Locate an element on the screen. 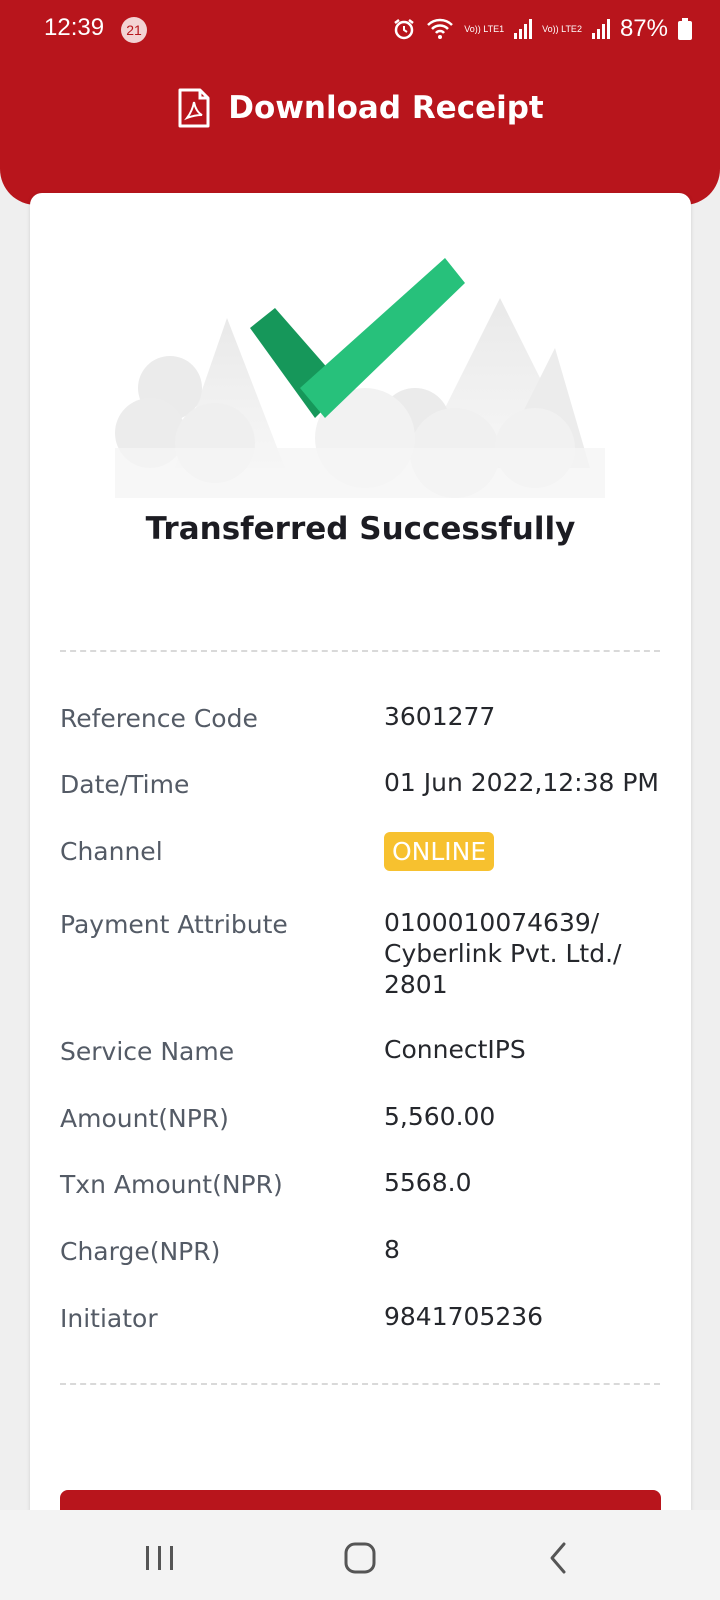  row-label: Txn Amount(NPR) is located at coordinates (171, 1184).